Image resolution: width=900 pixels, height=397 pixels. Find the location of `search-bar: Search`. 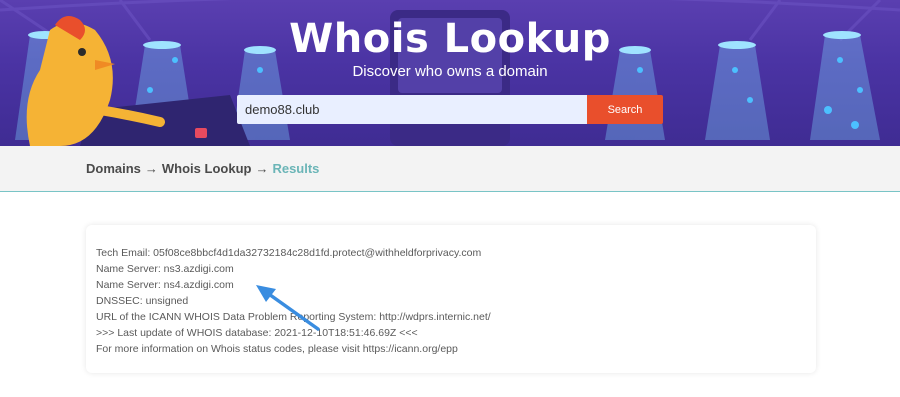

search-bar: Search is located at coordinates (450, 109).